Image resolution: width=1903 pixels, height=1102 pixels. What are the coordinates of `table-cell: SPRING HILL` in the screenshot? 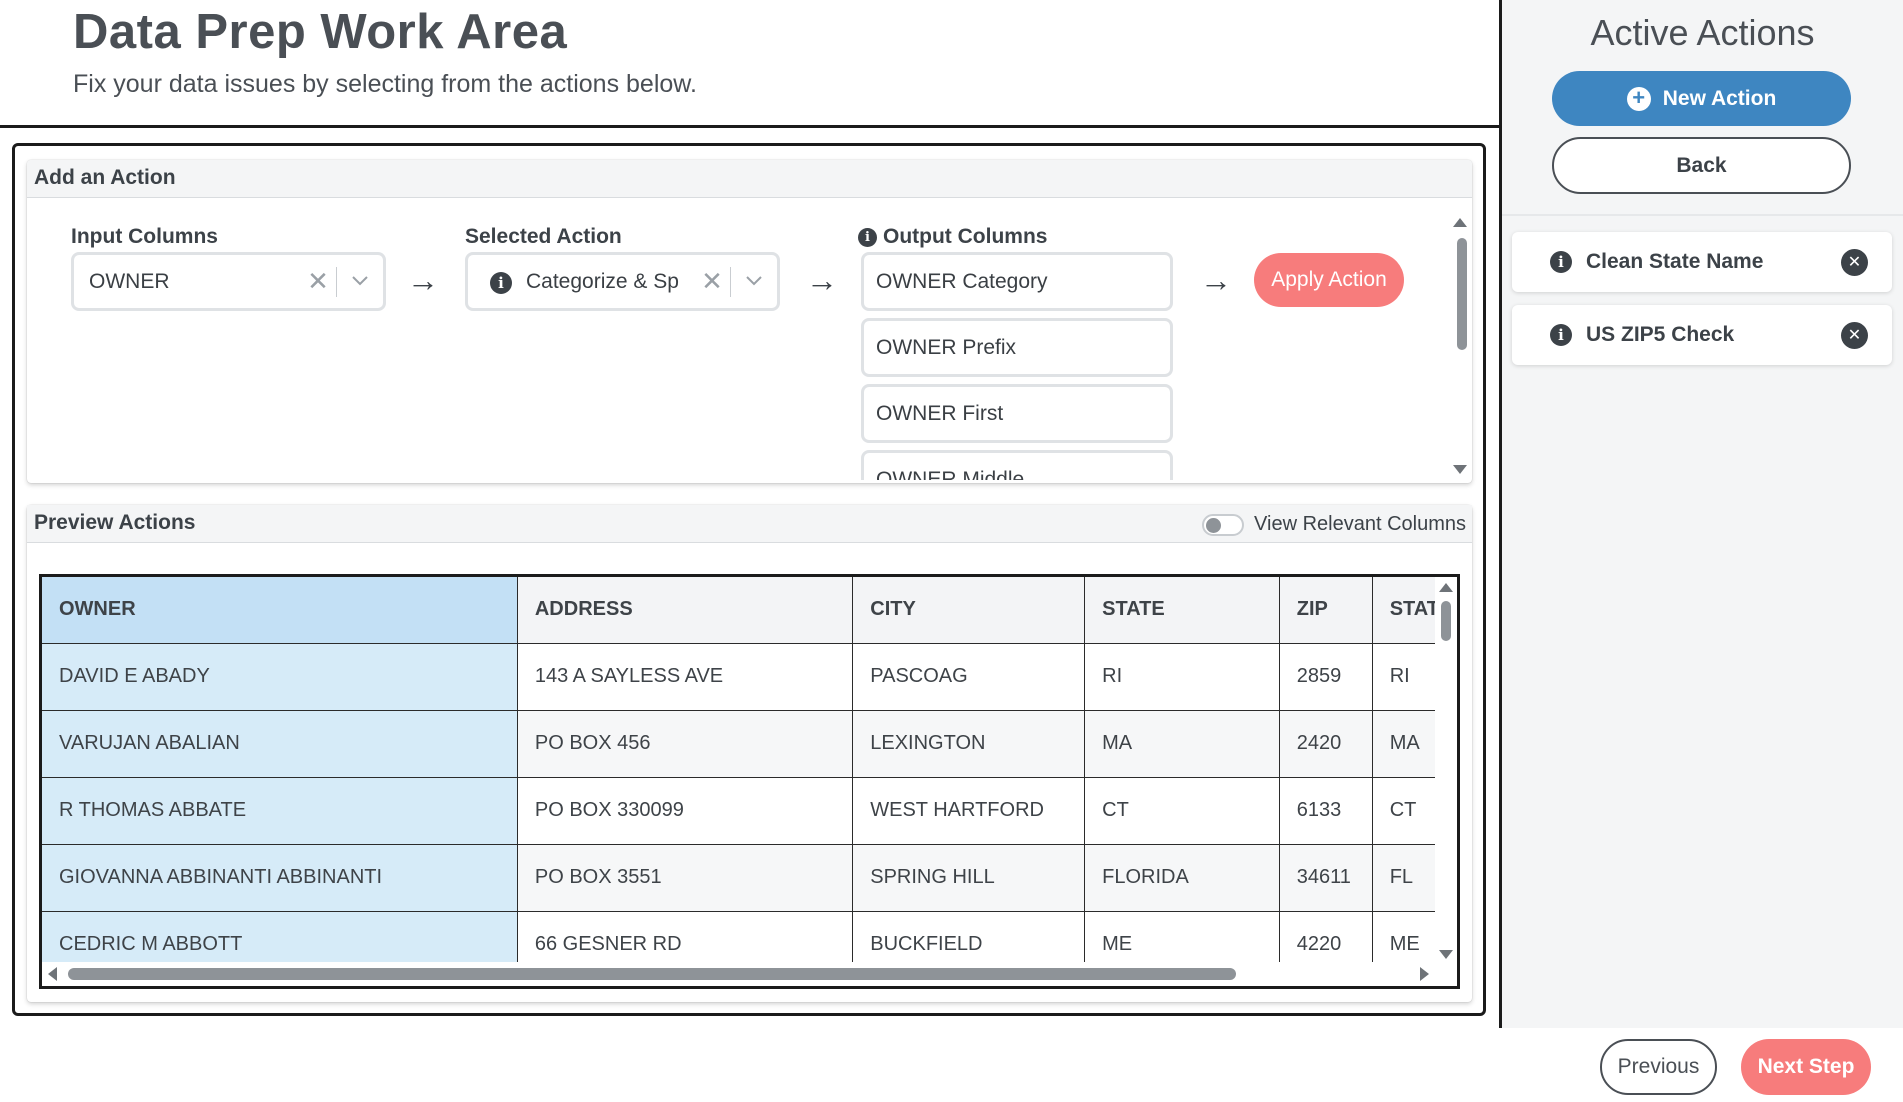 It's located at (969, 878).